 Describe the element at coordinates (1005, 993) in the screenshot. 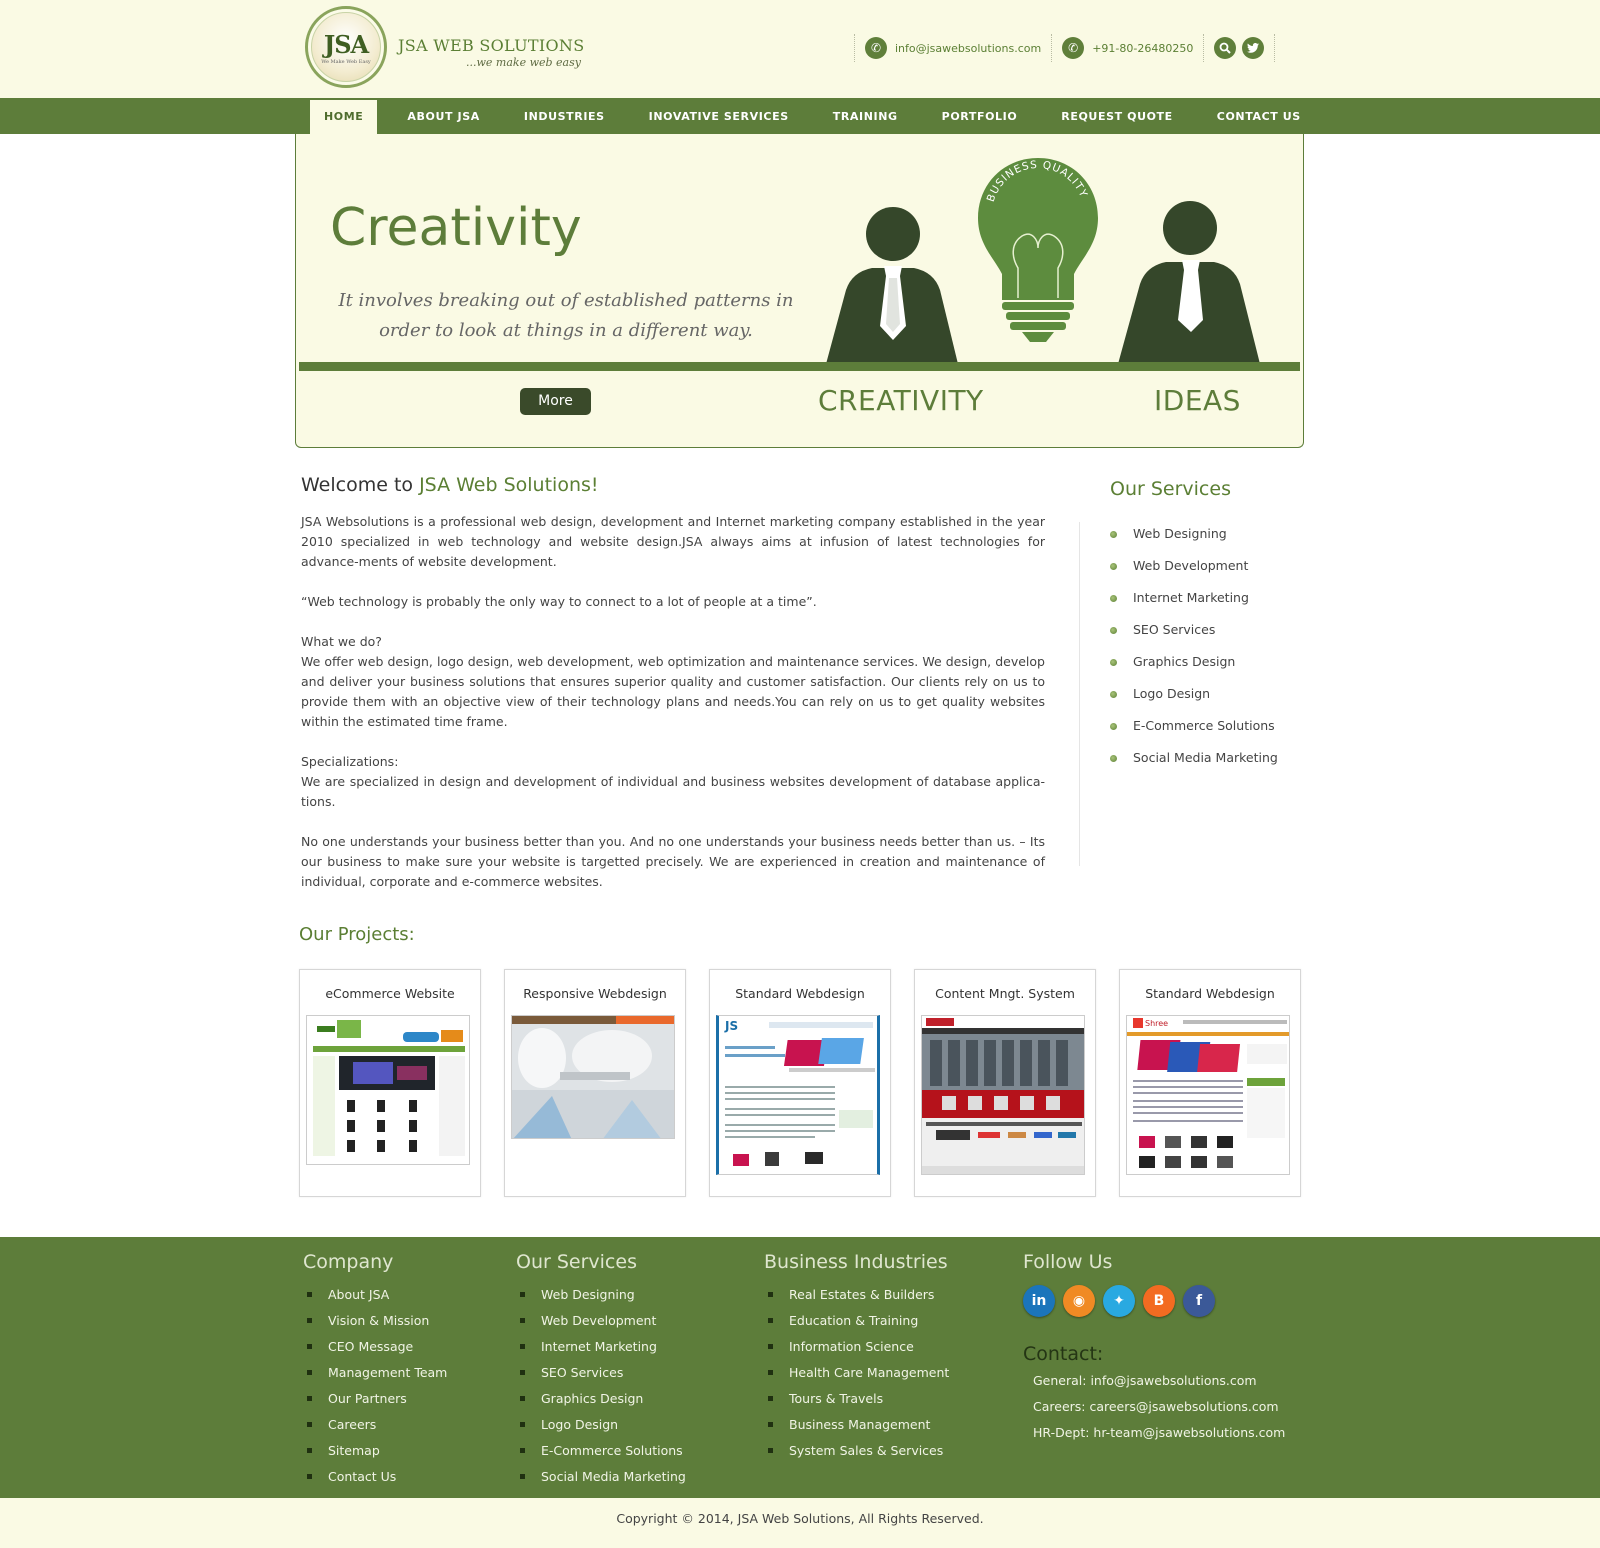

I see `project-name: Content Mngt. System` at that location.